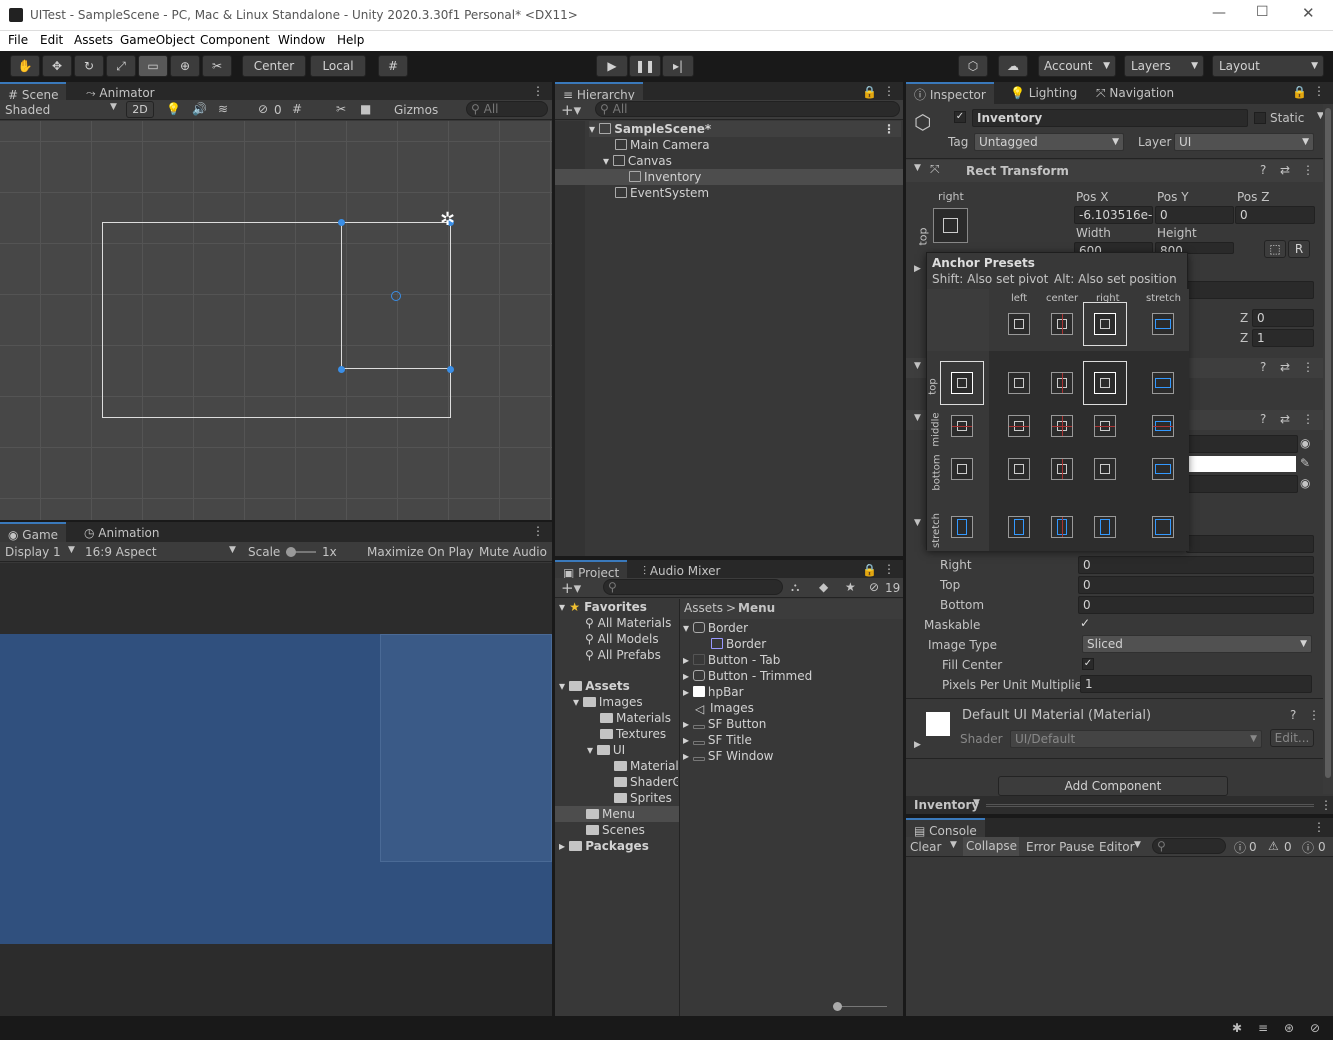 This screenshot has width=1333, height=1040. I want to click on scale-z-input: 1, so click(1283, 338).